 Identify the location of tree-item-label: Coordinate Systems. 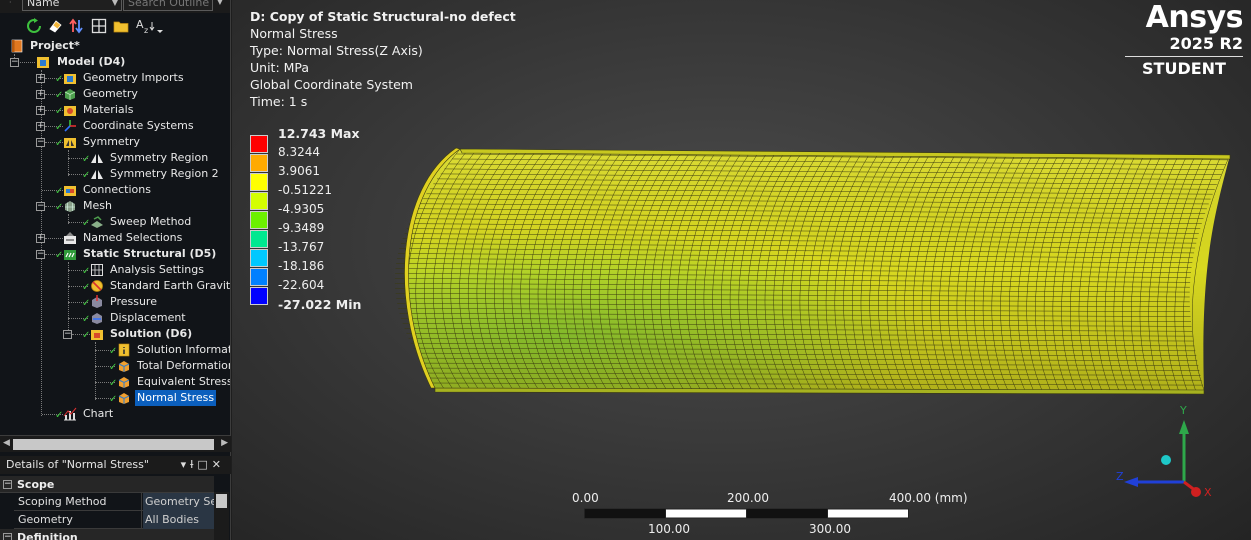
(138, 125).